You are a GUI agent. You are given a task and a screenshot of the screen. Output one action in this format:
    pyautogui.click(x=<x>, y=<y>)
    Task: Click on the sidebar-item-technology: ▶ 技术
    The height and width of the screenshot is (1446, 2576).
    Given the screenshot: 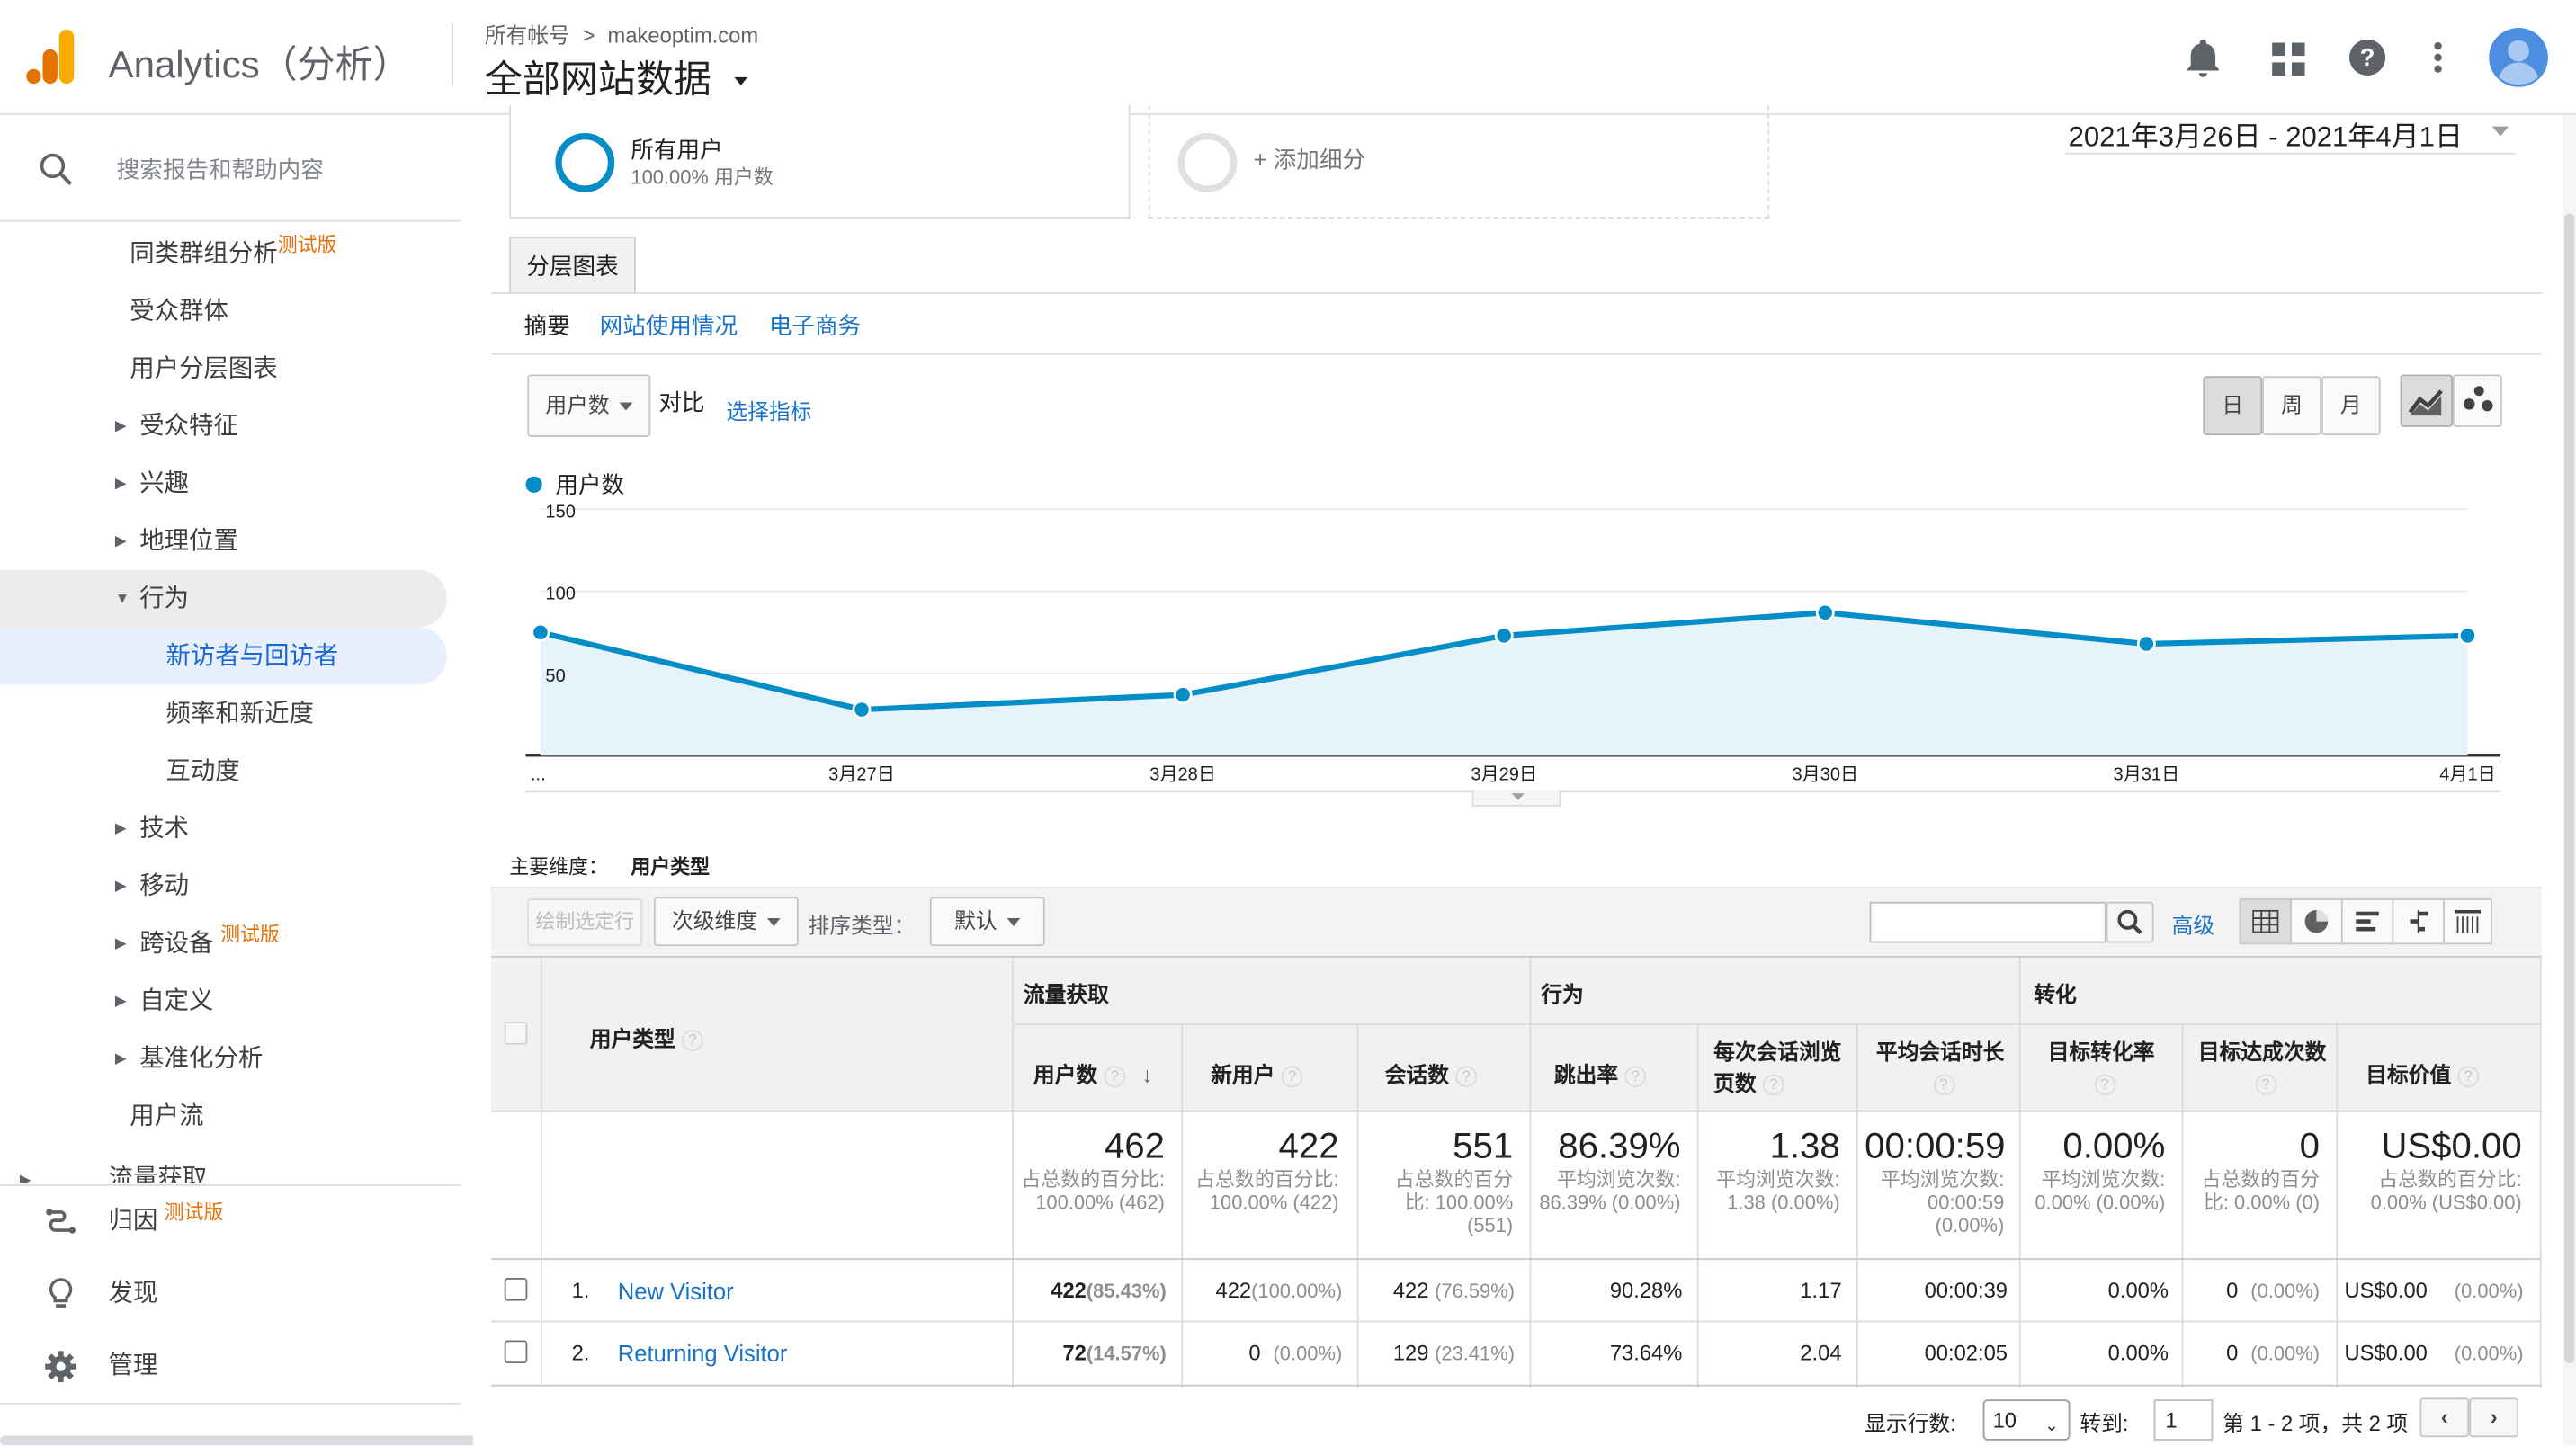 What is the action you would take?
    pyautogui.click(x=223, y=829)
    